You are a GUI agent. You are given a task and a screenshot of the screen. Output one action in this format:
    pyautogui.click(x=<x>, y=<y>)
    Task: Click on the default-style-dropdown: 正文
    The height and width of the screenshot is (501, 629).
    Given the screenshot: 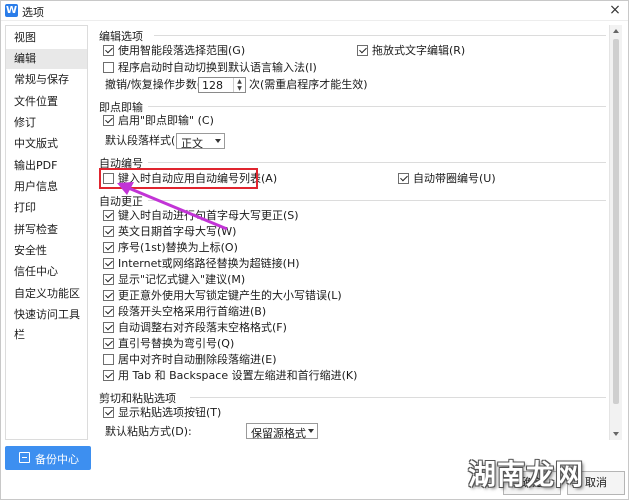 What is the action you would take?
    pyautogui.click(x=200, y=141)
    